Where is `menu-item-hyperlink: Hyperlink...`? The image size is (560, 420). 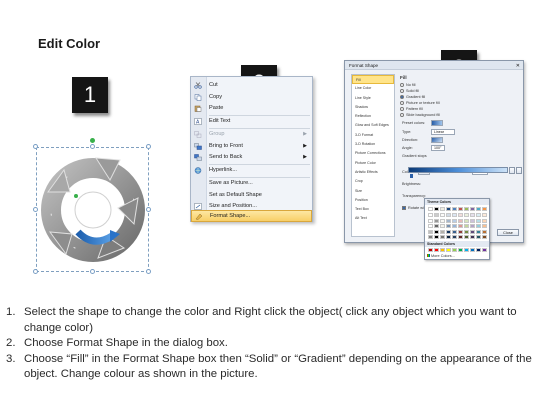 menu-item-hyperlink: Hyperlink... is located at coordinates (251, 171).